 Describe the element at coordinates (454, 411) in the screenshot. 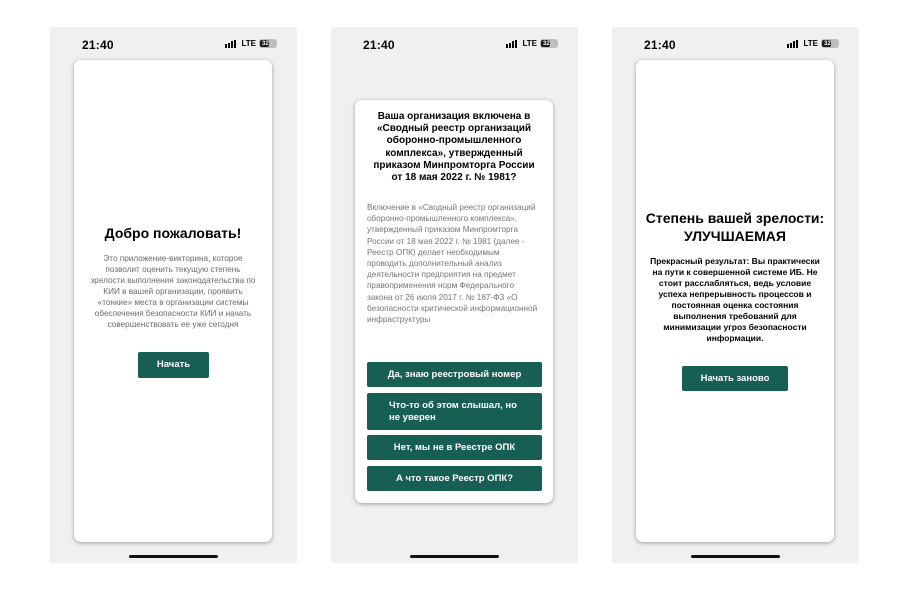

I see `answer-button-2: Что-то об этом слышал, но не уверен` at that location.